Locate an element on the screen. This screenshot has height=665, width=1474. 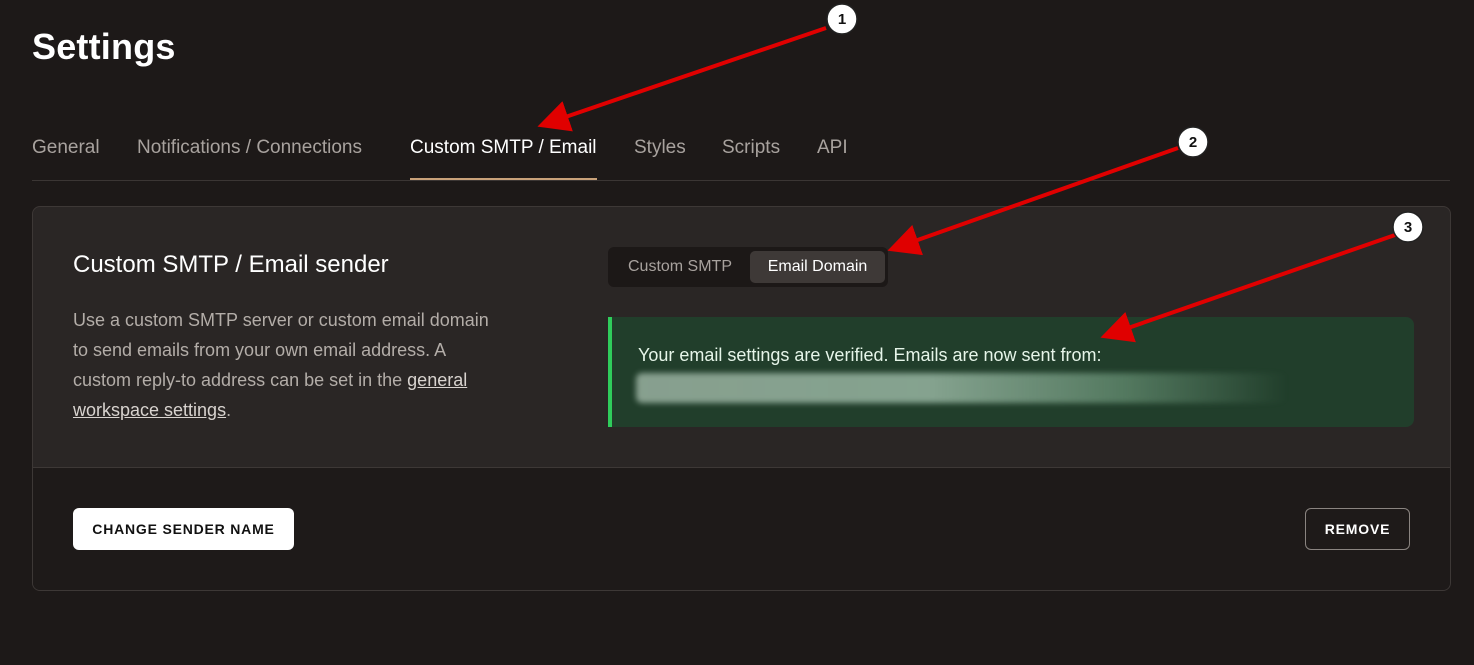
toggle-custom-smtp: Custom SMTP is located at coordinates (680, 267).